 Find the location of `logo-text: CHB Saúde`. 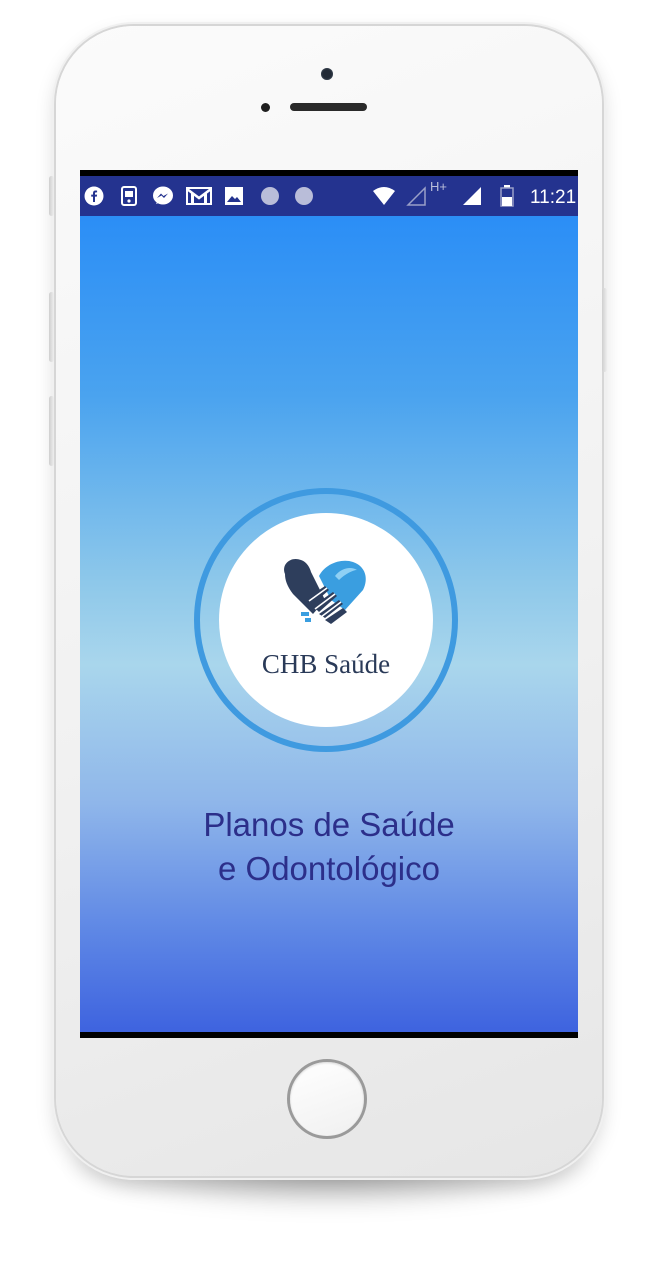

logo-text: CHB Saúde is located at coordinates (326, 664).